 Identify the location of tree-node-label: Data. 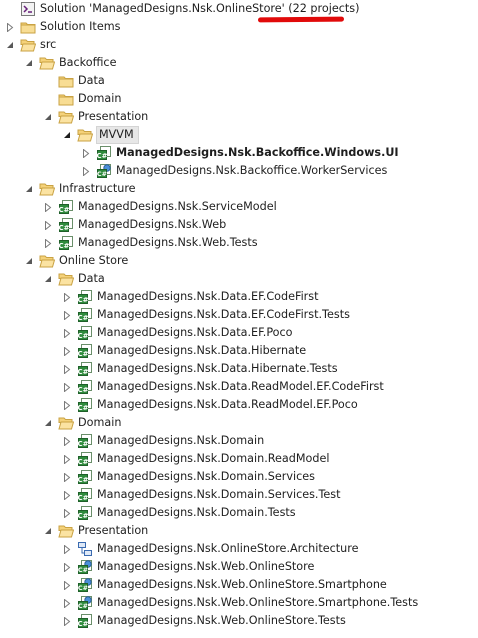
(91, 80).